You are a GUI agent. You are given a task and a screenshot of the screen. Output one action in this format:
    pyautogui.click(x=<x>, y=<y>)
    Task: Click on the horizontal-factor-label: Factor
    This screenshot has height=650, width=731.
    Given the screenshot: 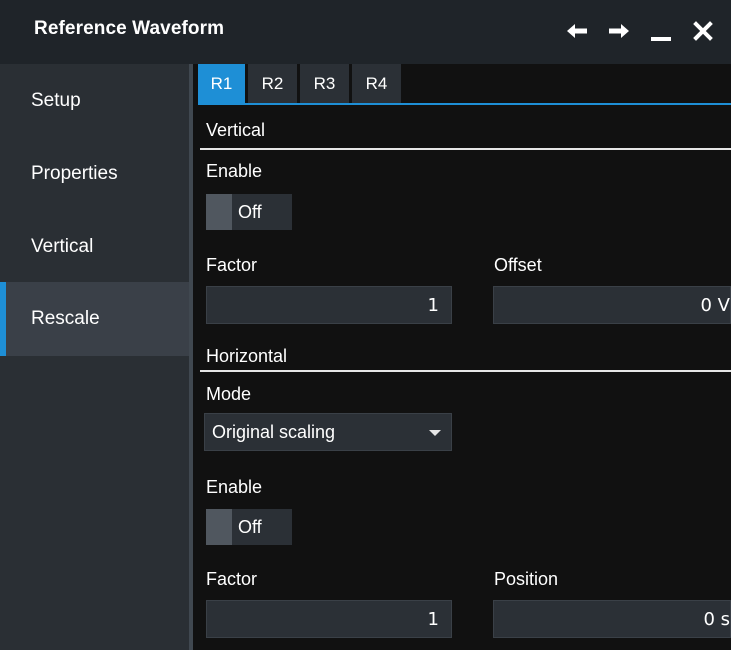 What is the action you would take?
    pyautogui.click(x=232, y=579)
    